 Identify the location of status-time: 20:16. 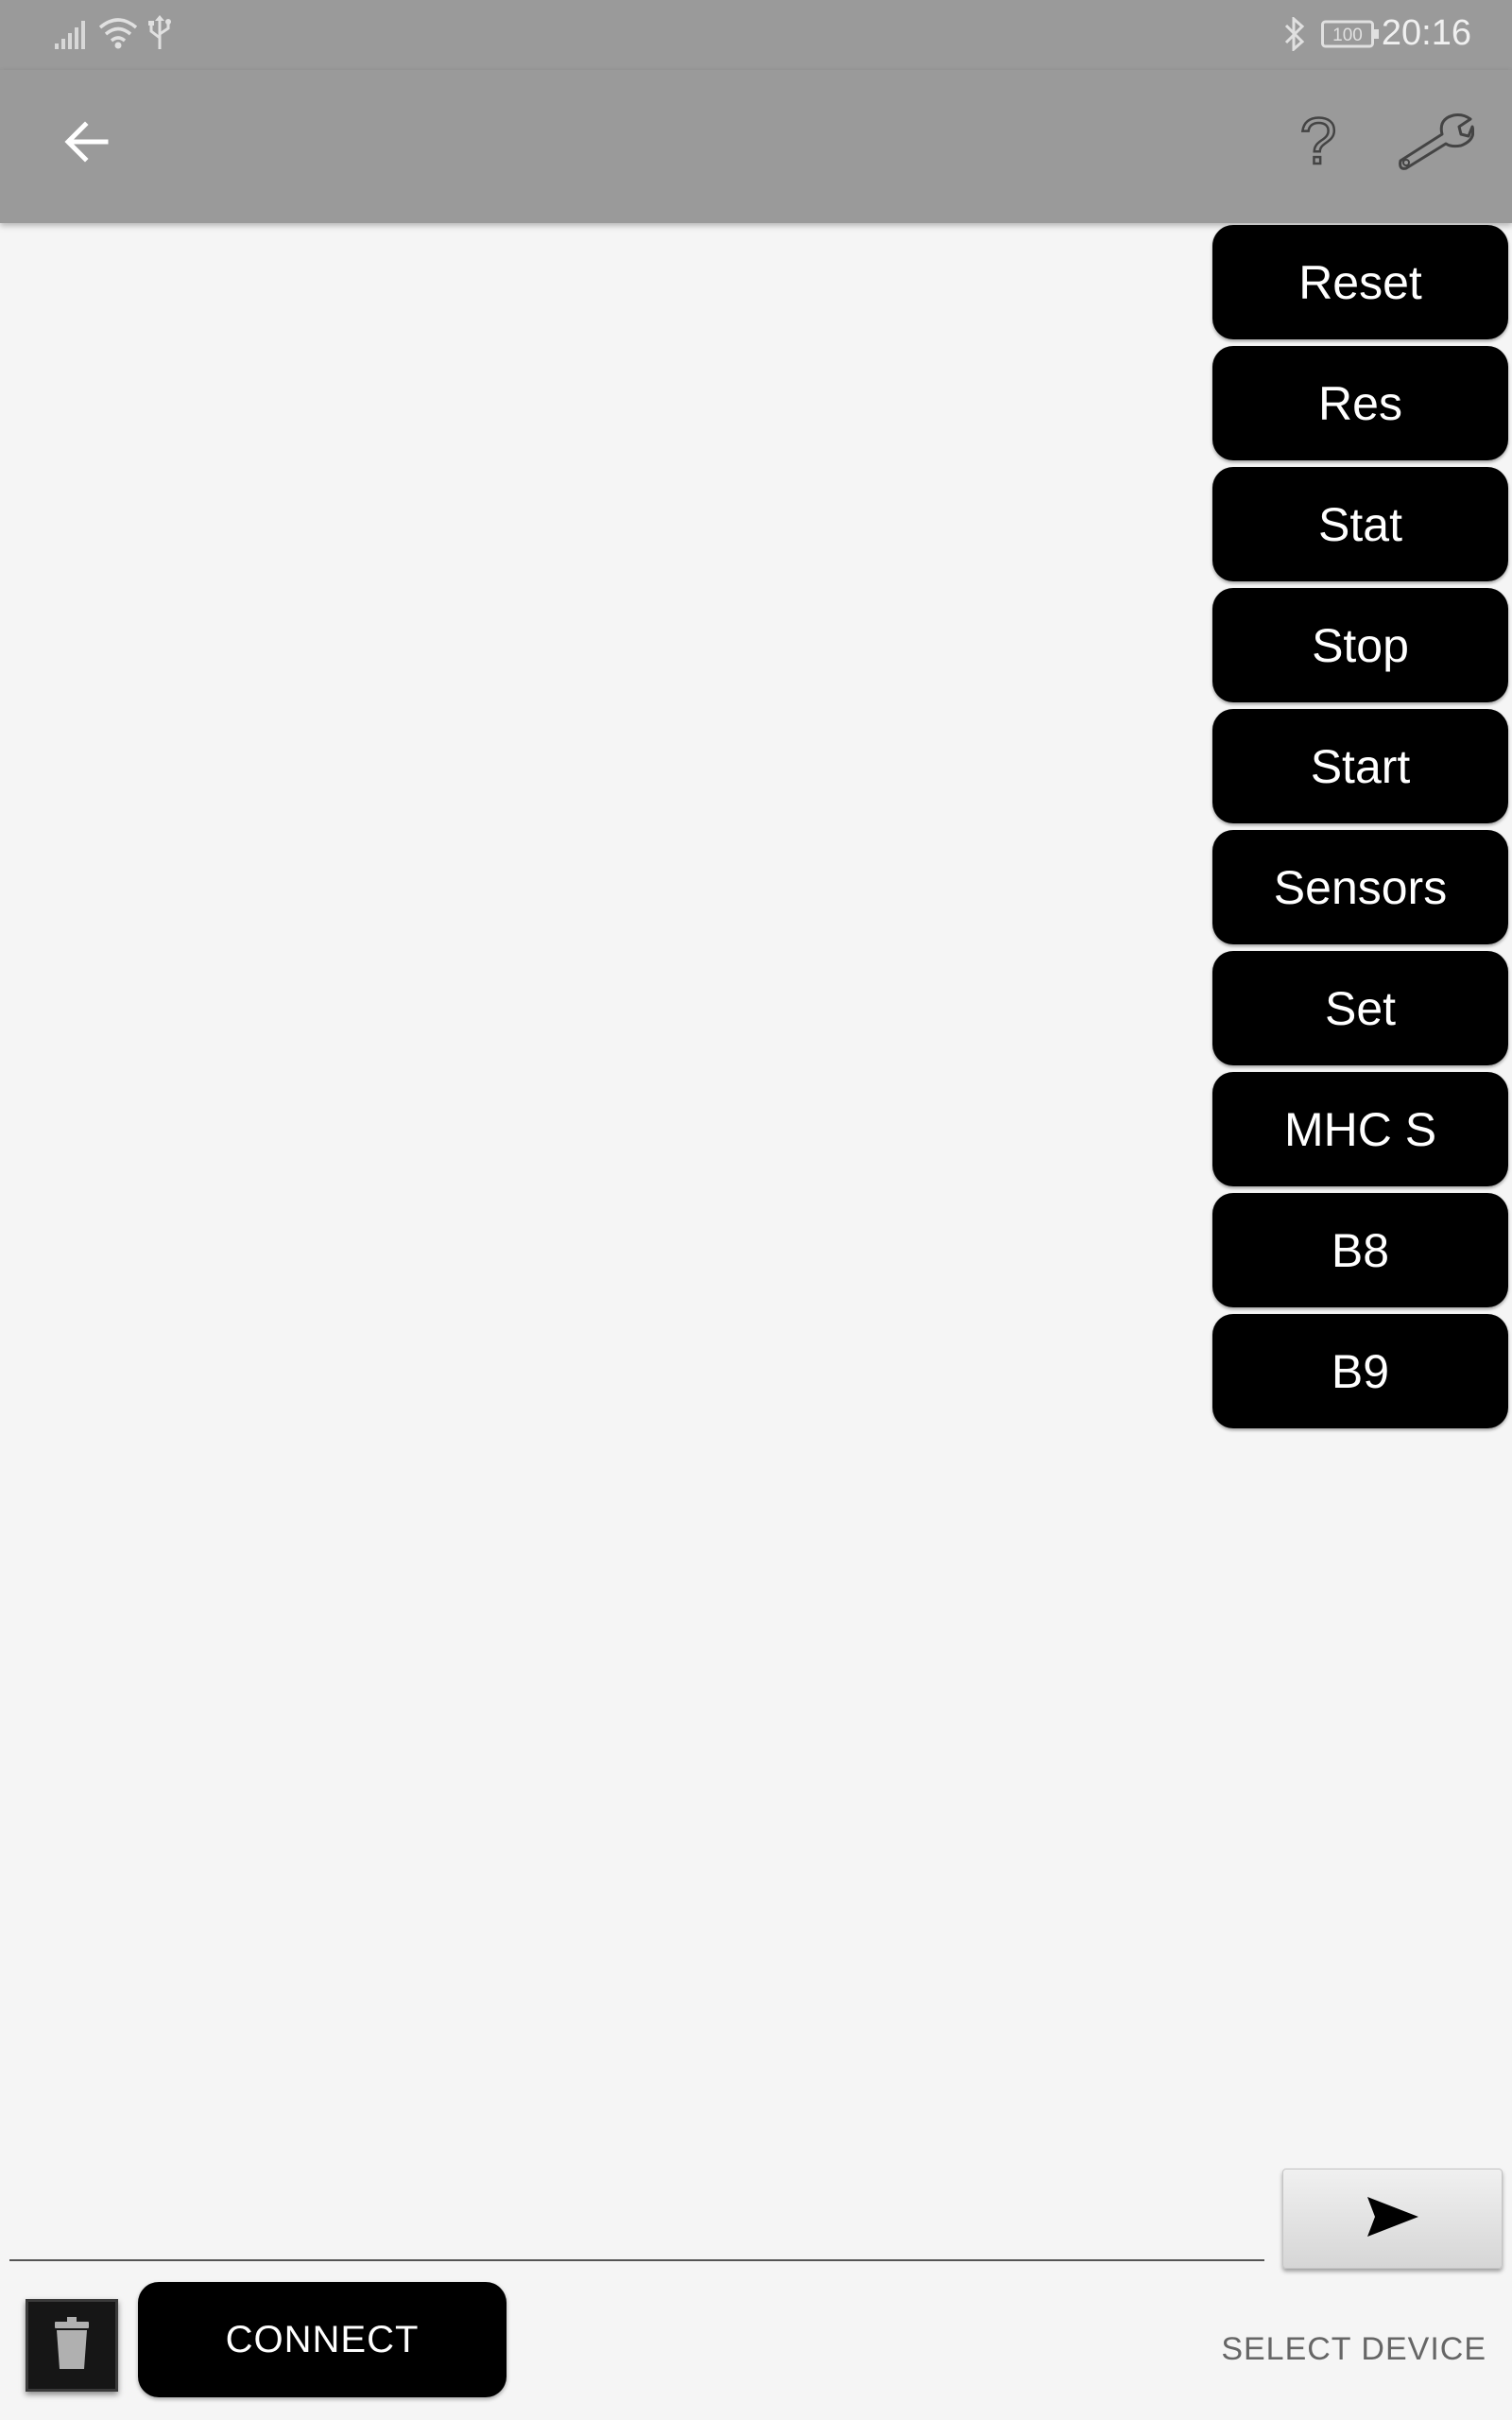
(1426, 33).